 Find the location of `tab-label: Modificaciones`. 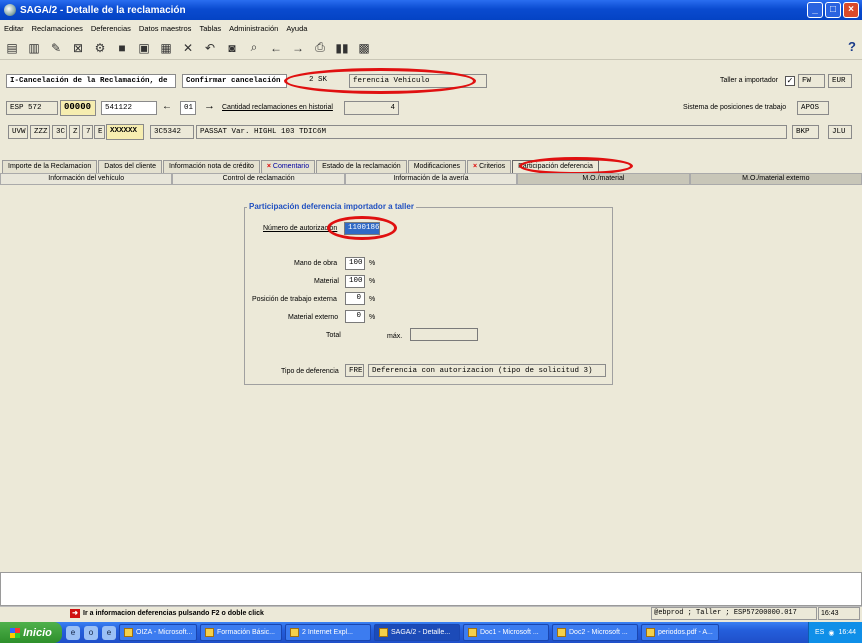

tab-label: Modificaciones is located at coordinates (437, 166).